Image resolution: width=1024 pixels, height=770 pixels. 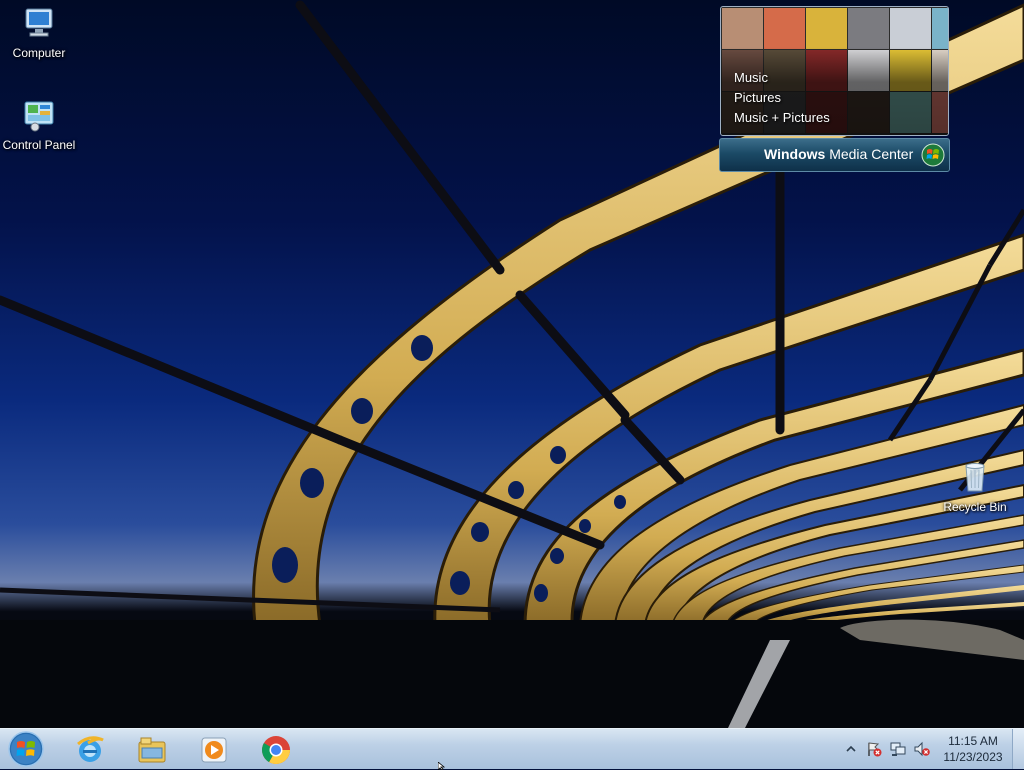 What do you see at coordinates (975, 507) in the screenshot?
I see `desktop-icon-label: Recycle Bin` at bounding box center [975, 507].